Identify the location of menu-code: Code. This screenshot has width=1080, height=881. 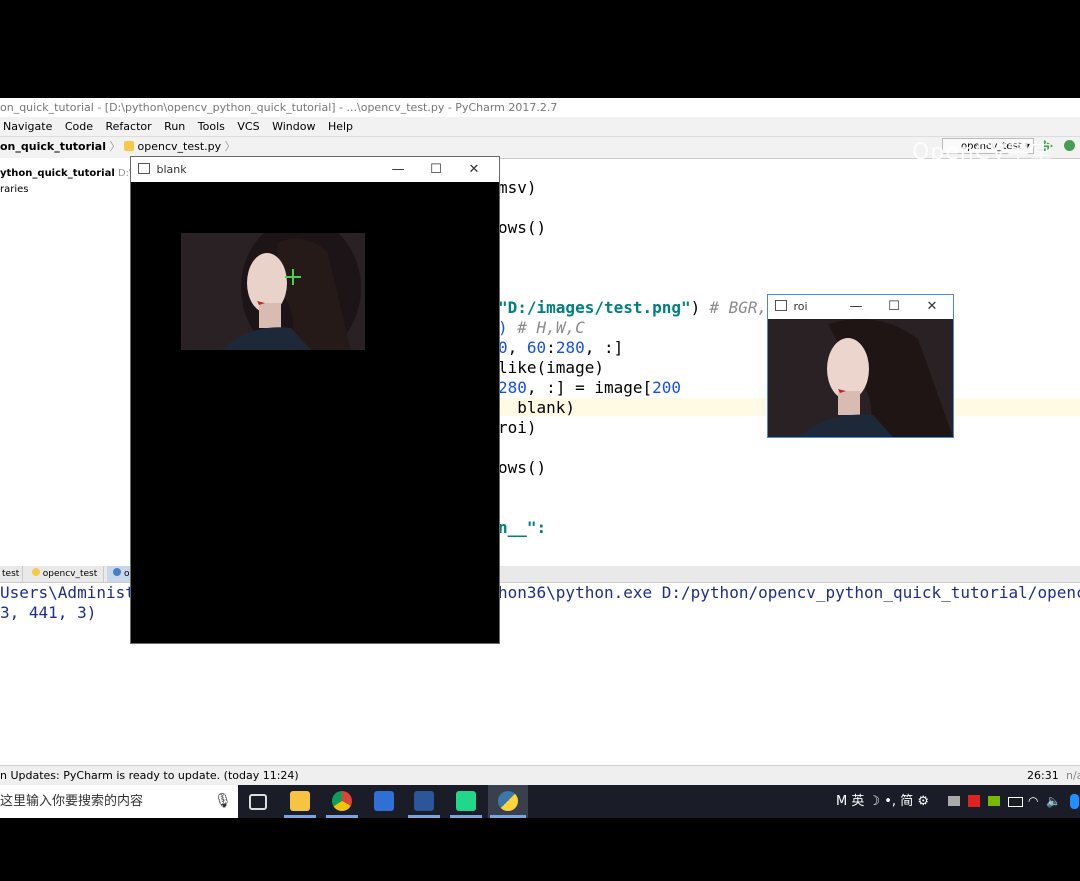
(79, 126).